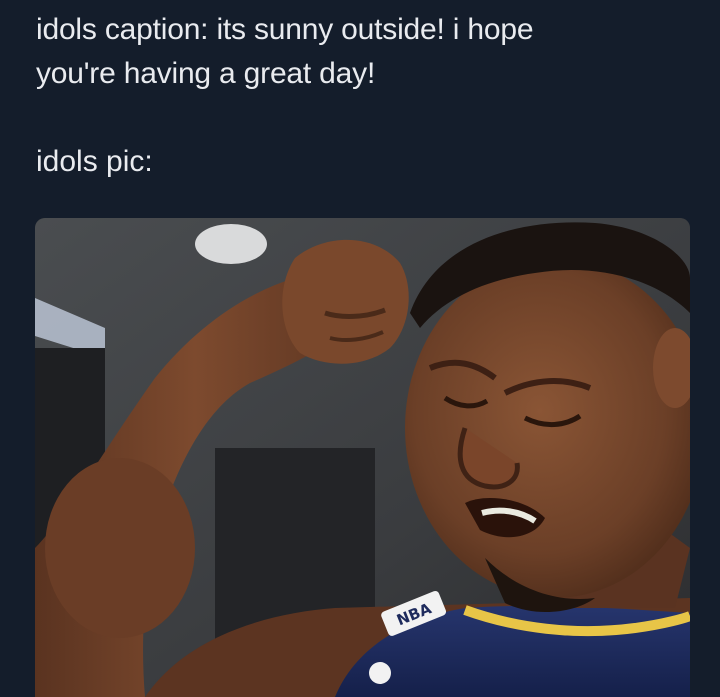 Image resolution: width=720 pixels, height=697 pixels. What do you see at coordinates (94, 161) in the screenshot?
I see `idols-pic-label: idols pic:` at bounding box center [94, 161].